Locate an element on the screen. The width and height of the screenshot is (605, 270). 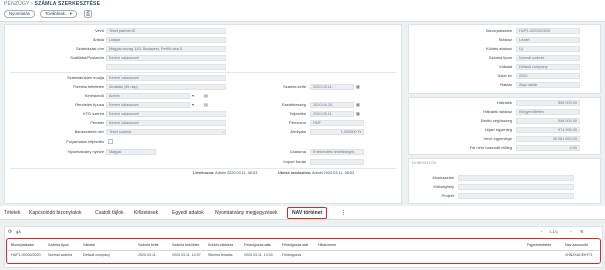
breadcrumb-root: PÉNZÜGY is located at coordinates (16, 4).